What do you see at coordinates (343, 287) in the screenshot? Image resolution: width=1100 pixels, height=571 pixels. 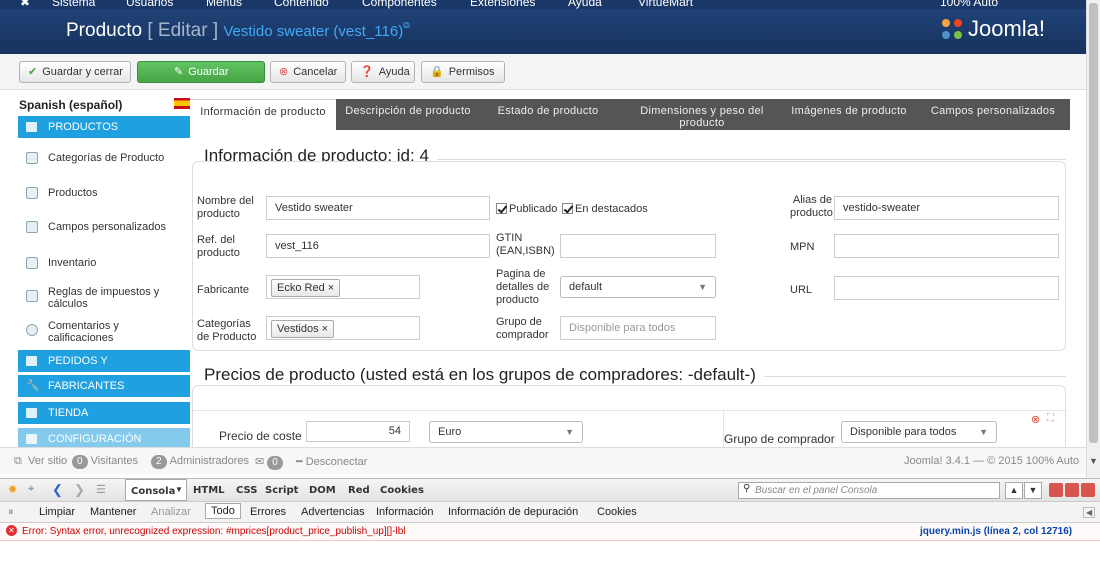 I see `manufacturer-select: Ecko Red ×` at bounding box center [343, 287].